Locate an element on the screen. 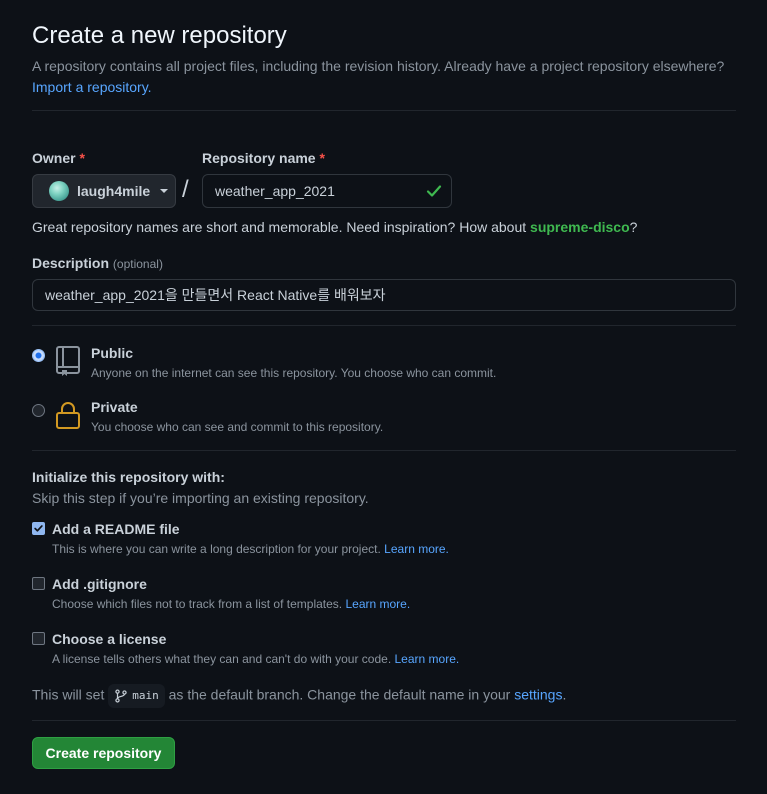 The image size is (767, 794). git-branch-icon is located at coordinates (121, 696).